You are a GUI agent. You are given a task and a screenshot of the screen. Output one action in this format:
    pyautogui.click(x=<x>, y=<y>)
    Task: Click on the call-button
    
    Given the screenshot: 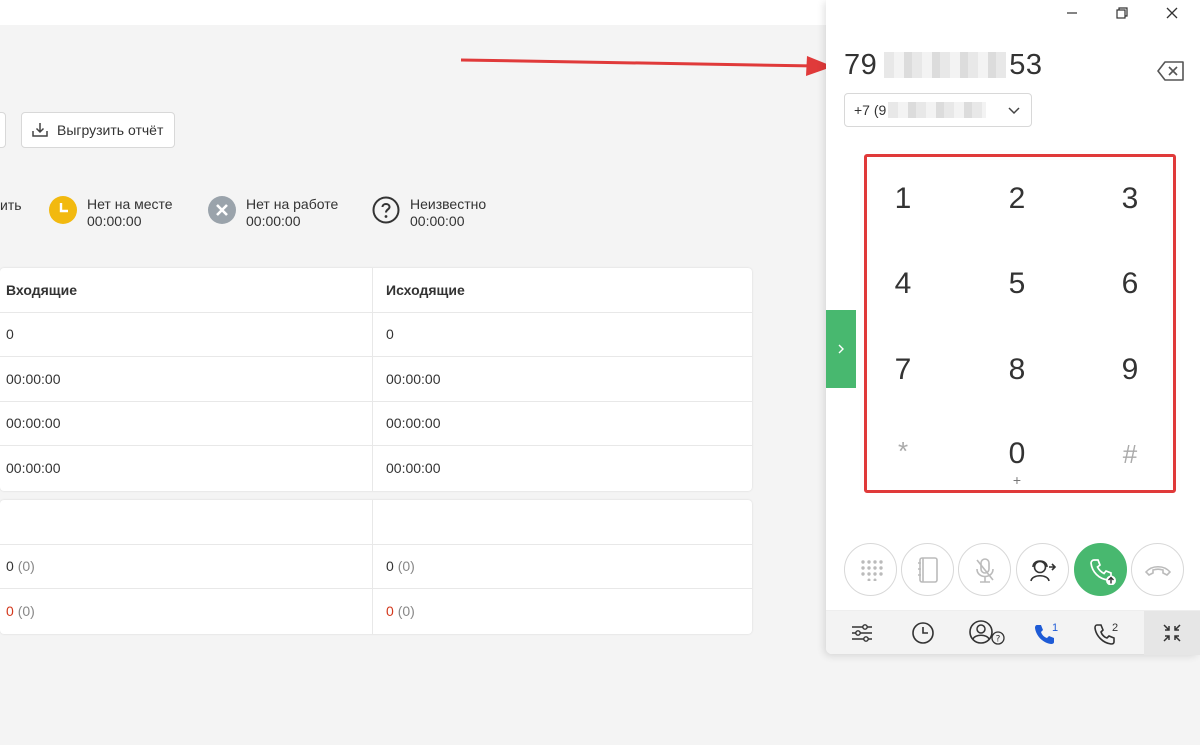 What is the action you would take?
    pyautogui.click(x=1100, y=569)
    